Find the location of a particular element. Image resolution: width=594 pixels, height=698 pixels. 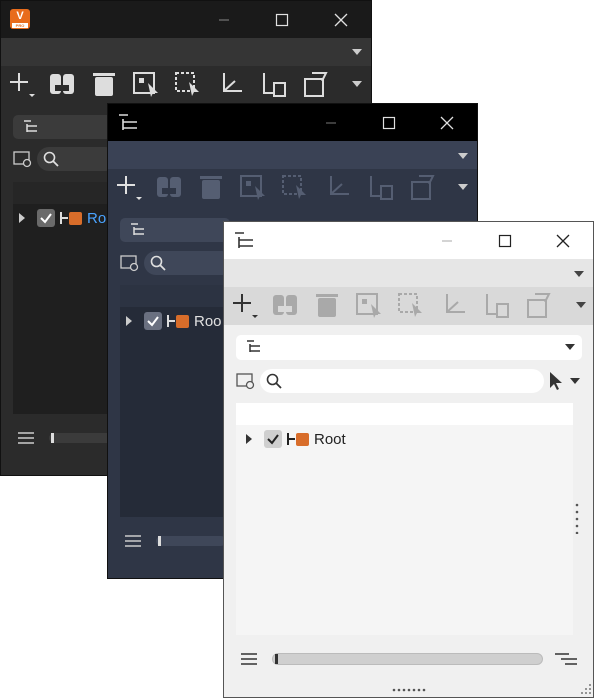

group-icon is located at coordinates (62, 84).